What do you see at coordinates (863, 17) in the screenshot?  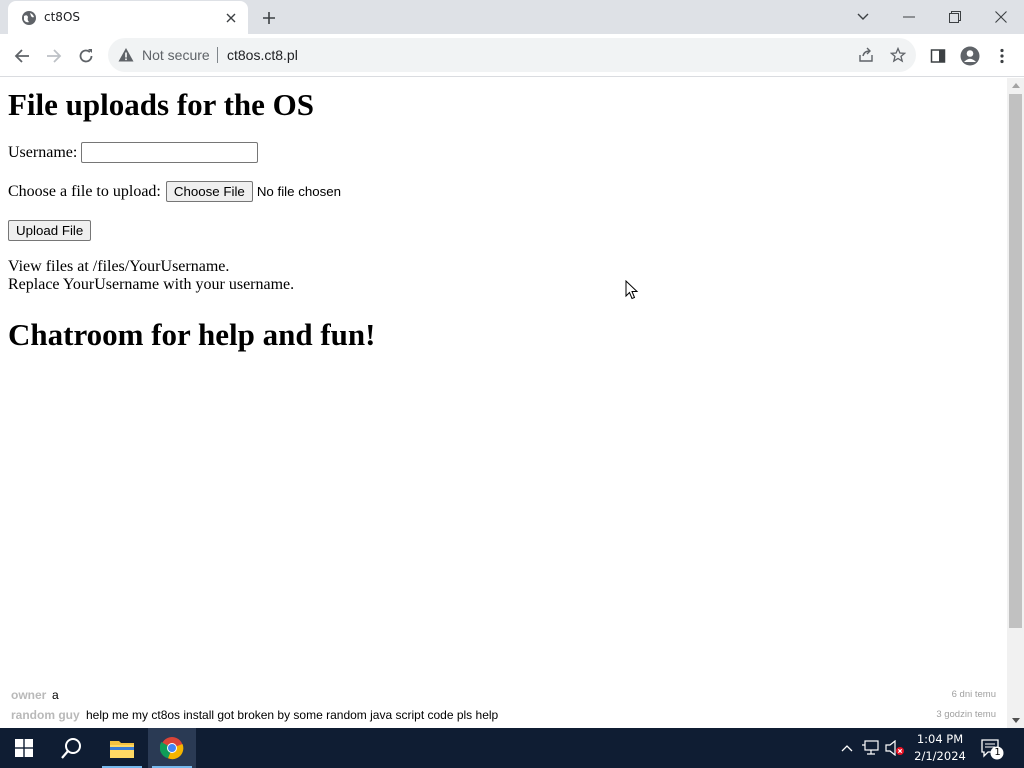 I see `tab-search-button` at bounding box center [863, 17].